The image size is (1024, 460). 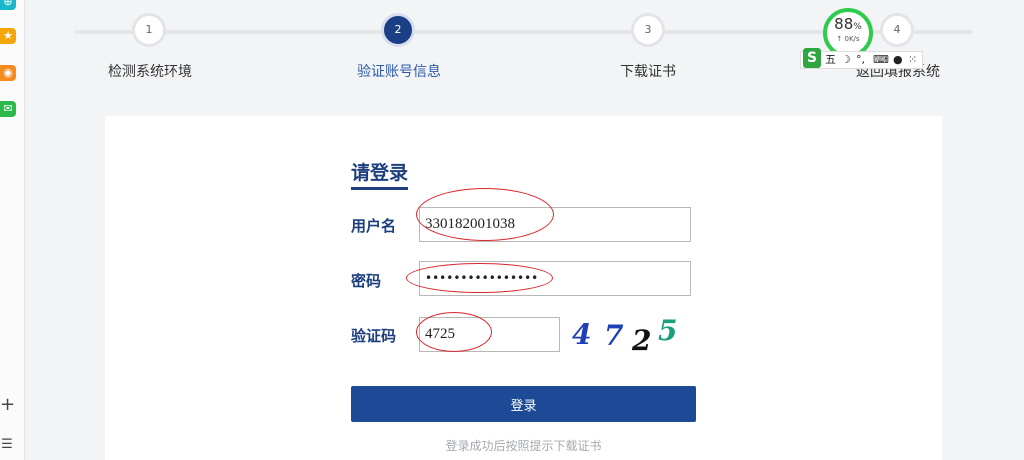 What do you see at coordinates (897, 30) in the screenshot?
I see `step-4-circle: 4` at bounding box center [897, 30].